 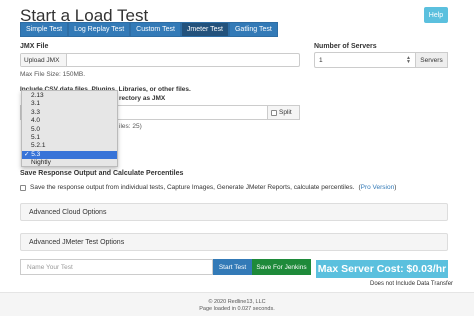 I want to click on version-option: 5.2.1, so click(x=69, y=146).